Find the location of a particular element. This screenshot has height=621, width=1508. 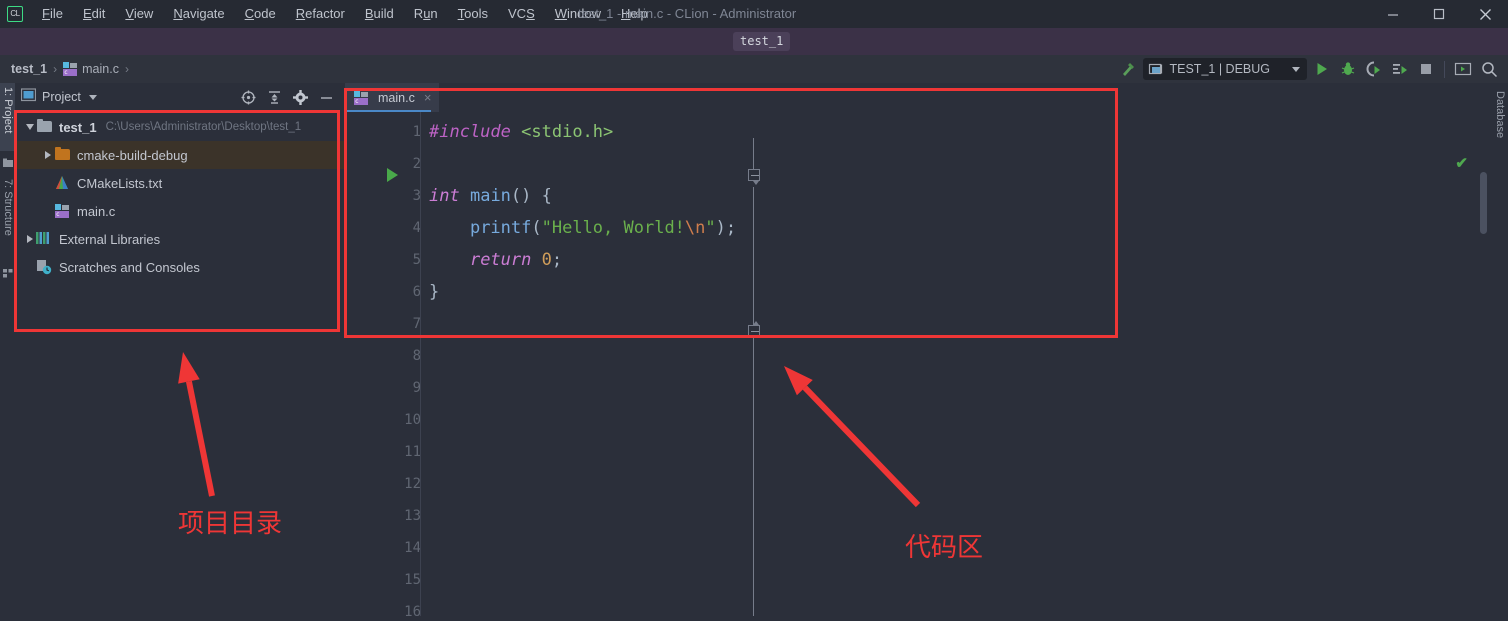

line-number: 4 is located at coordinates (416, 228).